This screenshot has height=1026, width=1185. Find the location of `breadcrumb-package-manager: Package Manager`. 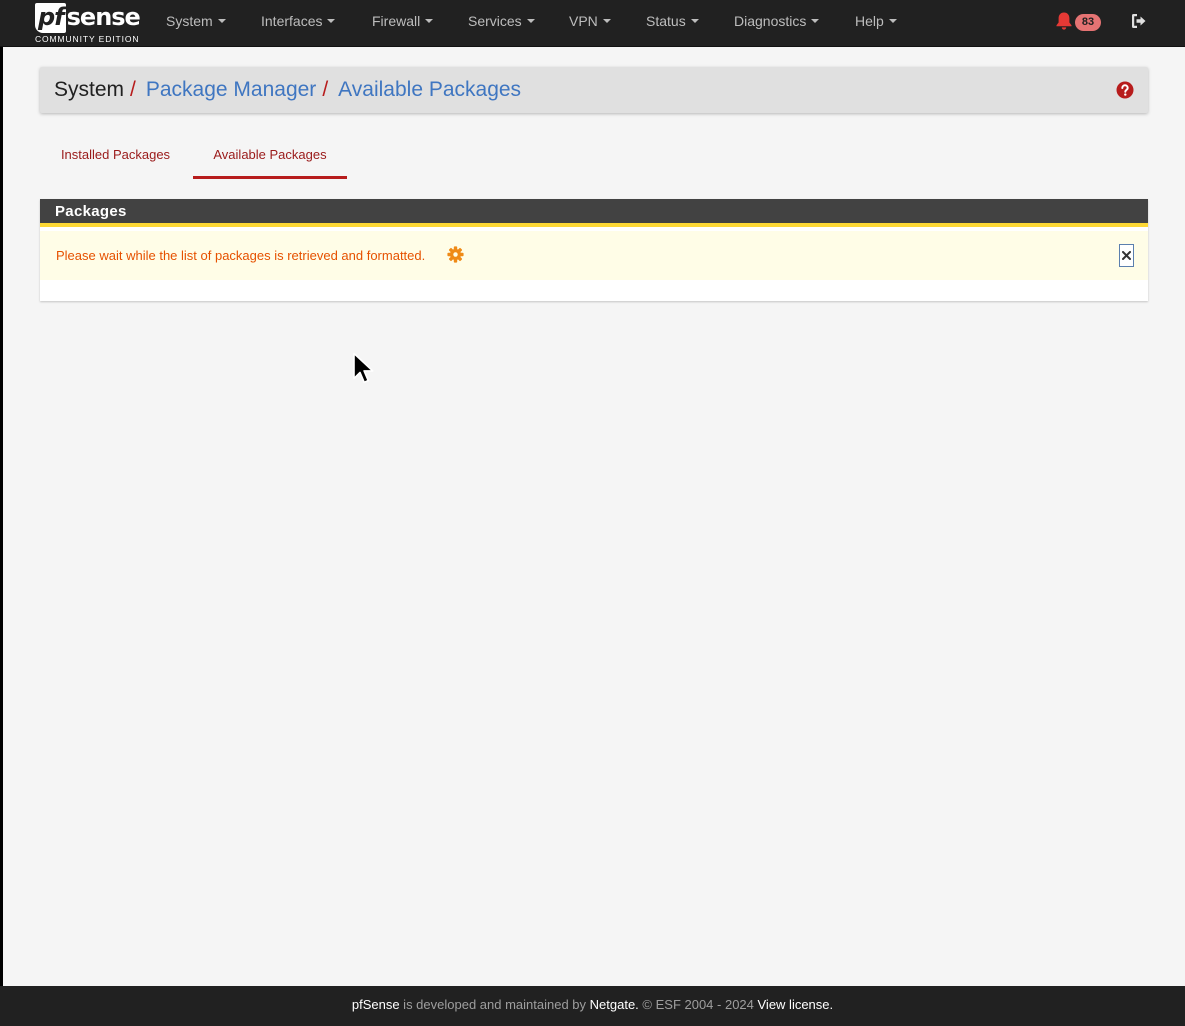

breadcrumb-package-manager: Package Manager is located at coordinates (231, 89).